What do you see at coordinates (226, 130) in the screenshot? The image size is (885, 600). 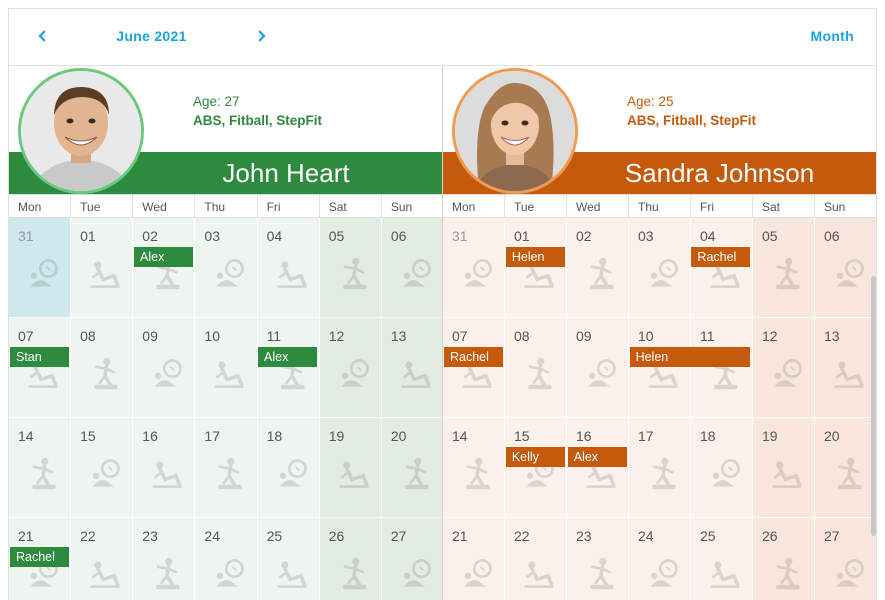 I see `resource-header: John Heart Age: 27 ABS, Fitball, StepFit` at bounding box center [226, 130].